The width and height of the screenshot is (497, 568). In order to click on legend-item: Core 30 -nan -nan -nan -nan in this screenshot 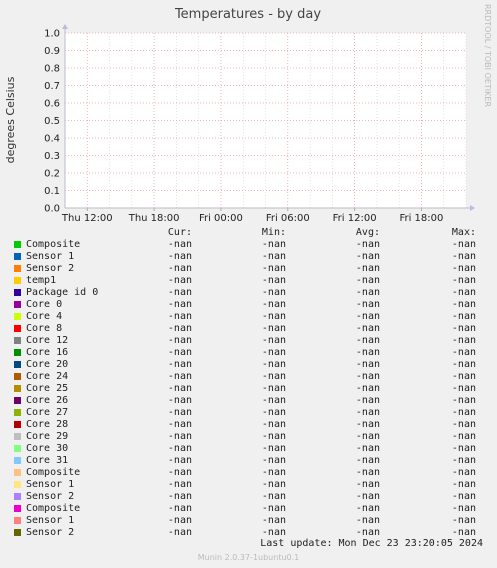, I will do `click(247, 449)`.